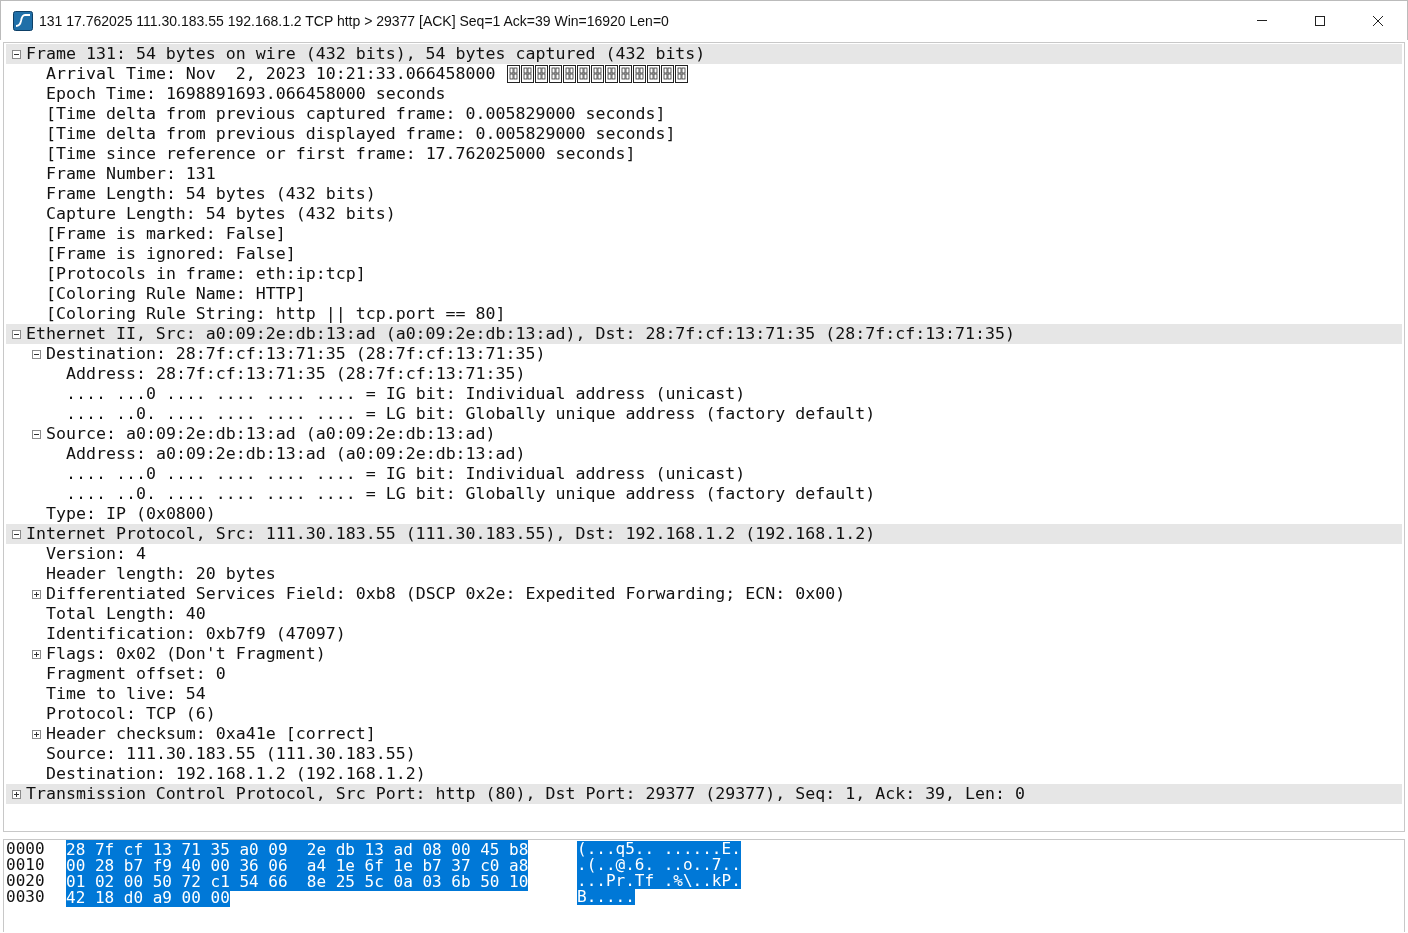  Describe the element at coordinates (296, 354) in the screenshot. I see `field-line: Destination: 28:7f:cf:13:71:35 (28:7f:cf:13:71:35)` at that location.